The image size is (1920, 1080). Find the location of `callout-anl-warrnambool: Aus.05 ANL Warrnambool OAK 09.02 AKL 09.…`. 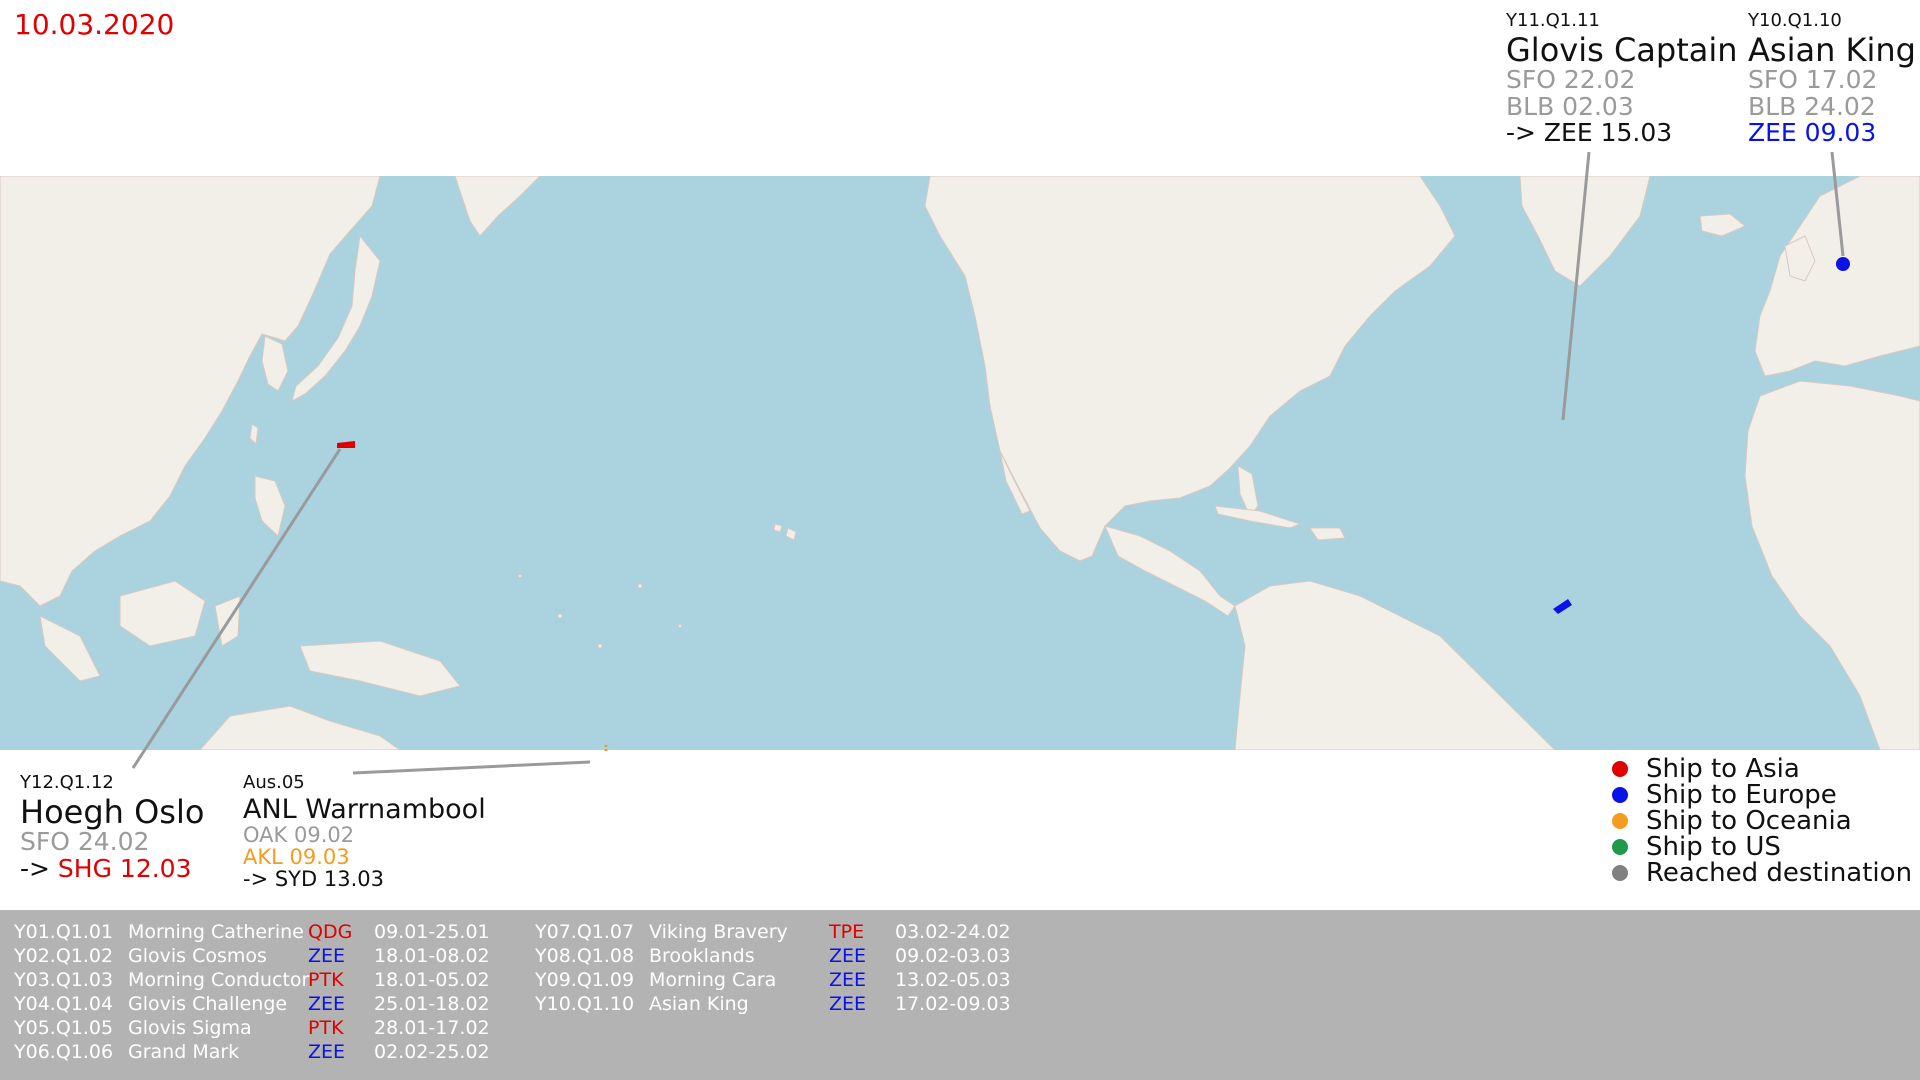

callout-anl-warrnambool: Aus.05 ANL Warrnambool OAK 09.02 AKL 09.… is located at coordinates (364, 832).